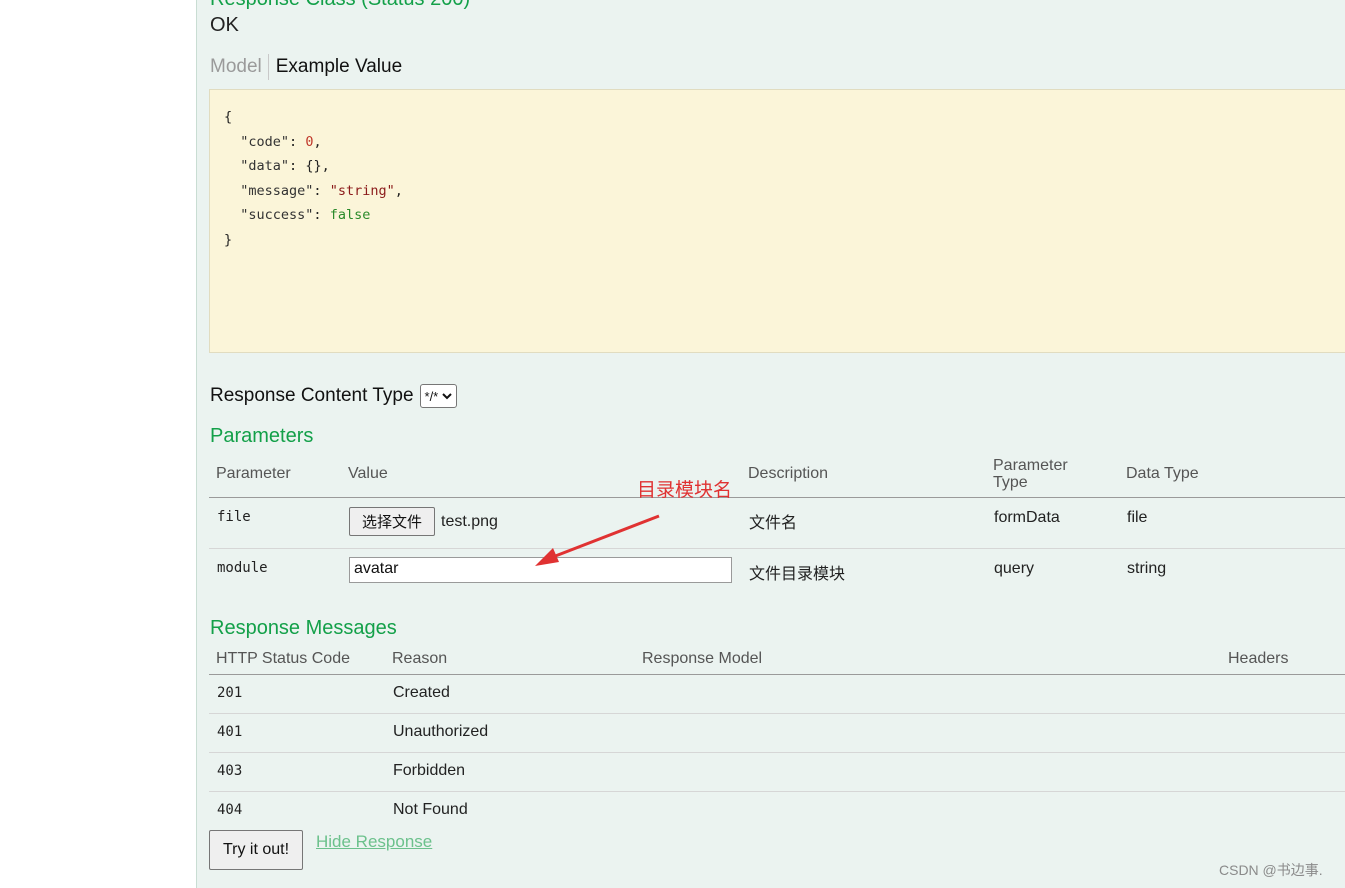  I want to click on col-header-response-model: Response Model, so click(702, 658).